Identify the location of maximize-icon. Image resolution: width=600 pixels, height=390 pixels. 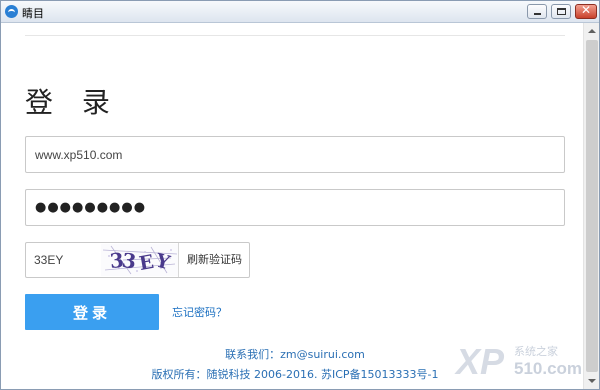
(561, 11).